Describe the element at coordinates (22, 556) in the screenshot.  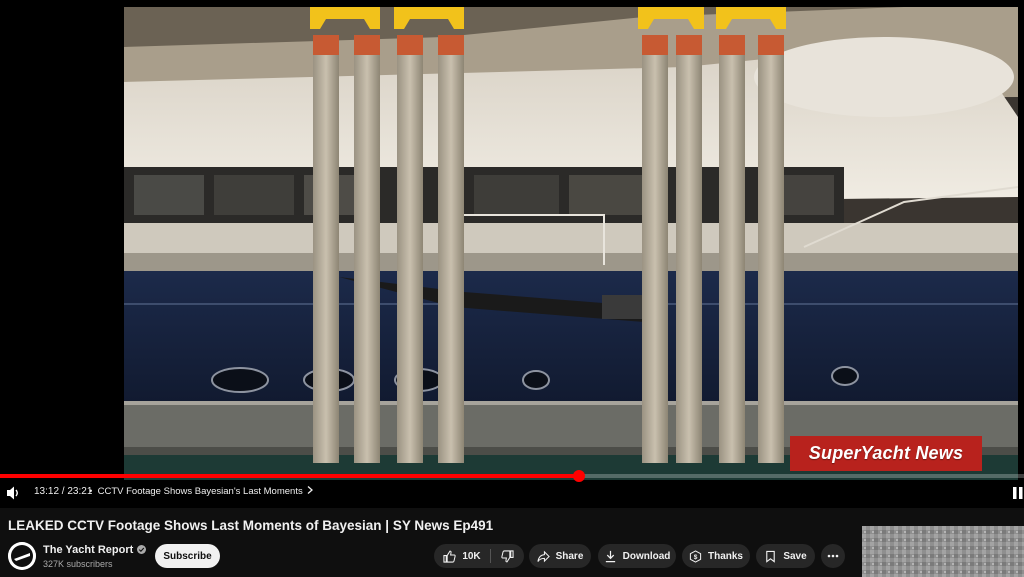
I see `channel-avatar` at that location.